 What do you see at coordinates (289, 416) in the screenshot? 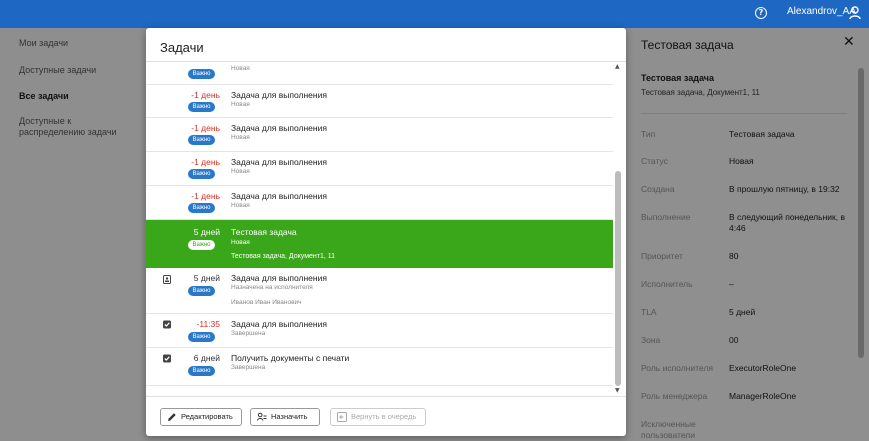
I see `assign-button-label: Назначить` at bounding box center [289, 416].